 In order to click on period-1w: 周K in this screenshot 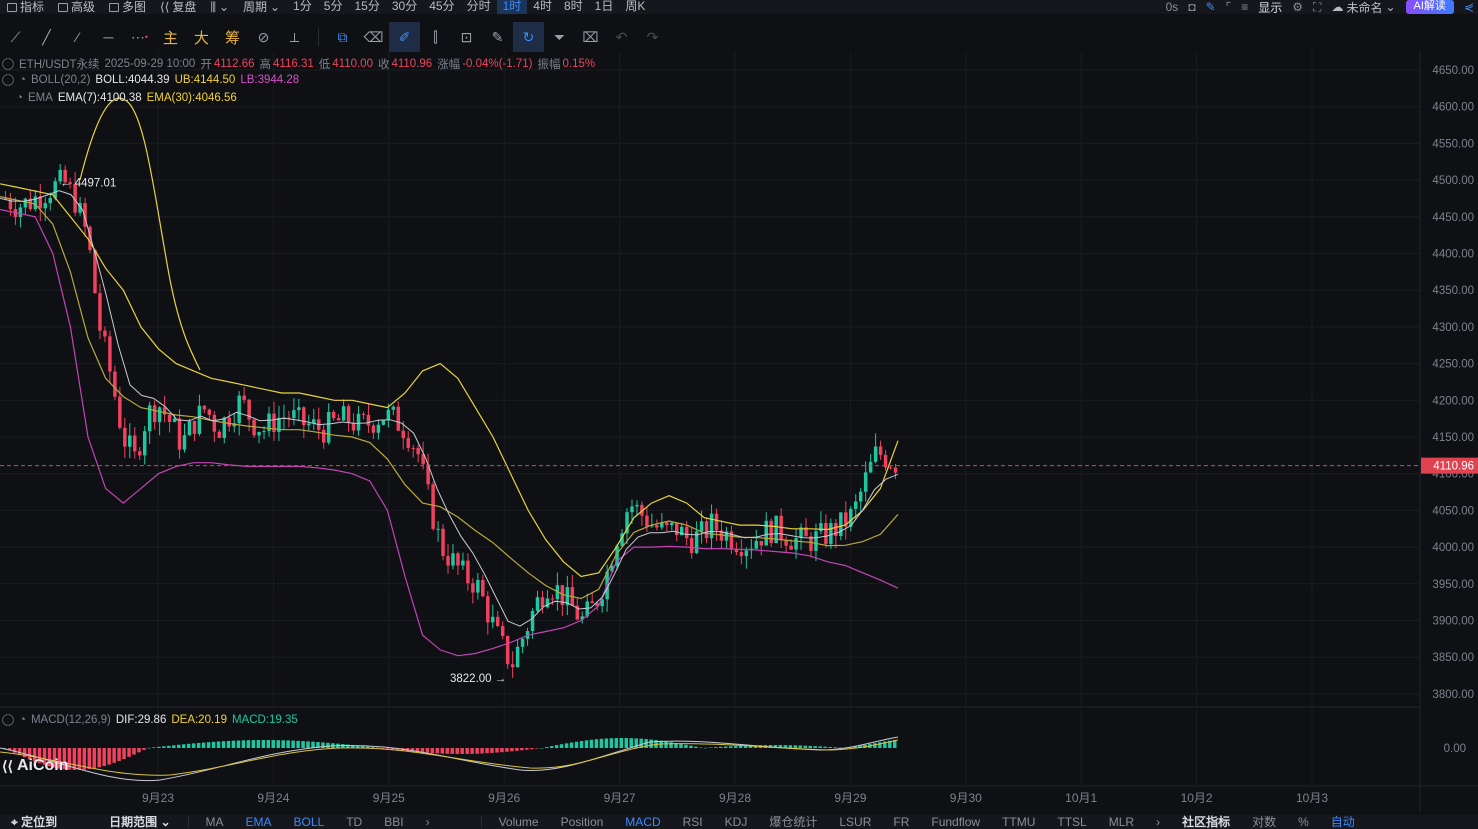, I will do `click(635, 7)`.